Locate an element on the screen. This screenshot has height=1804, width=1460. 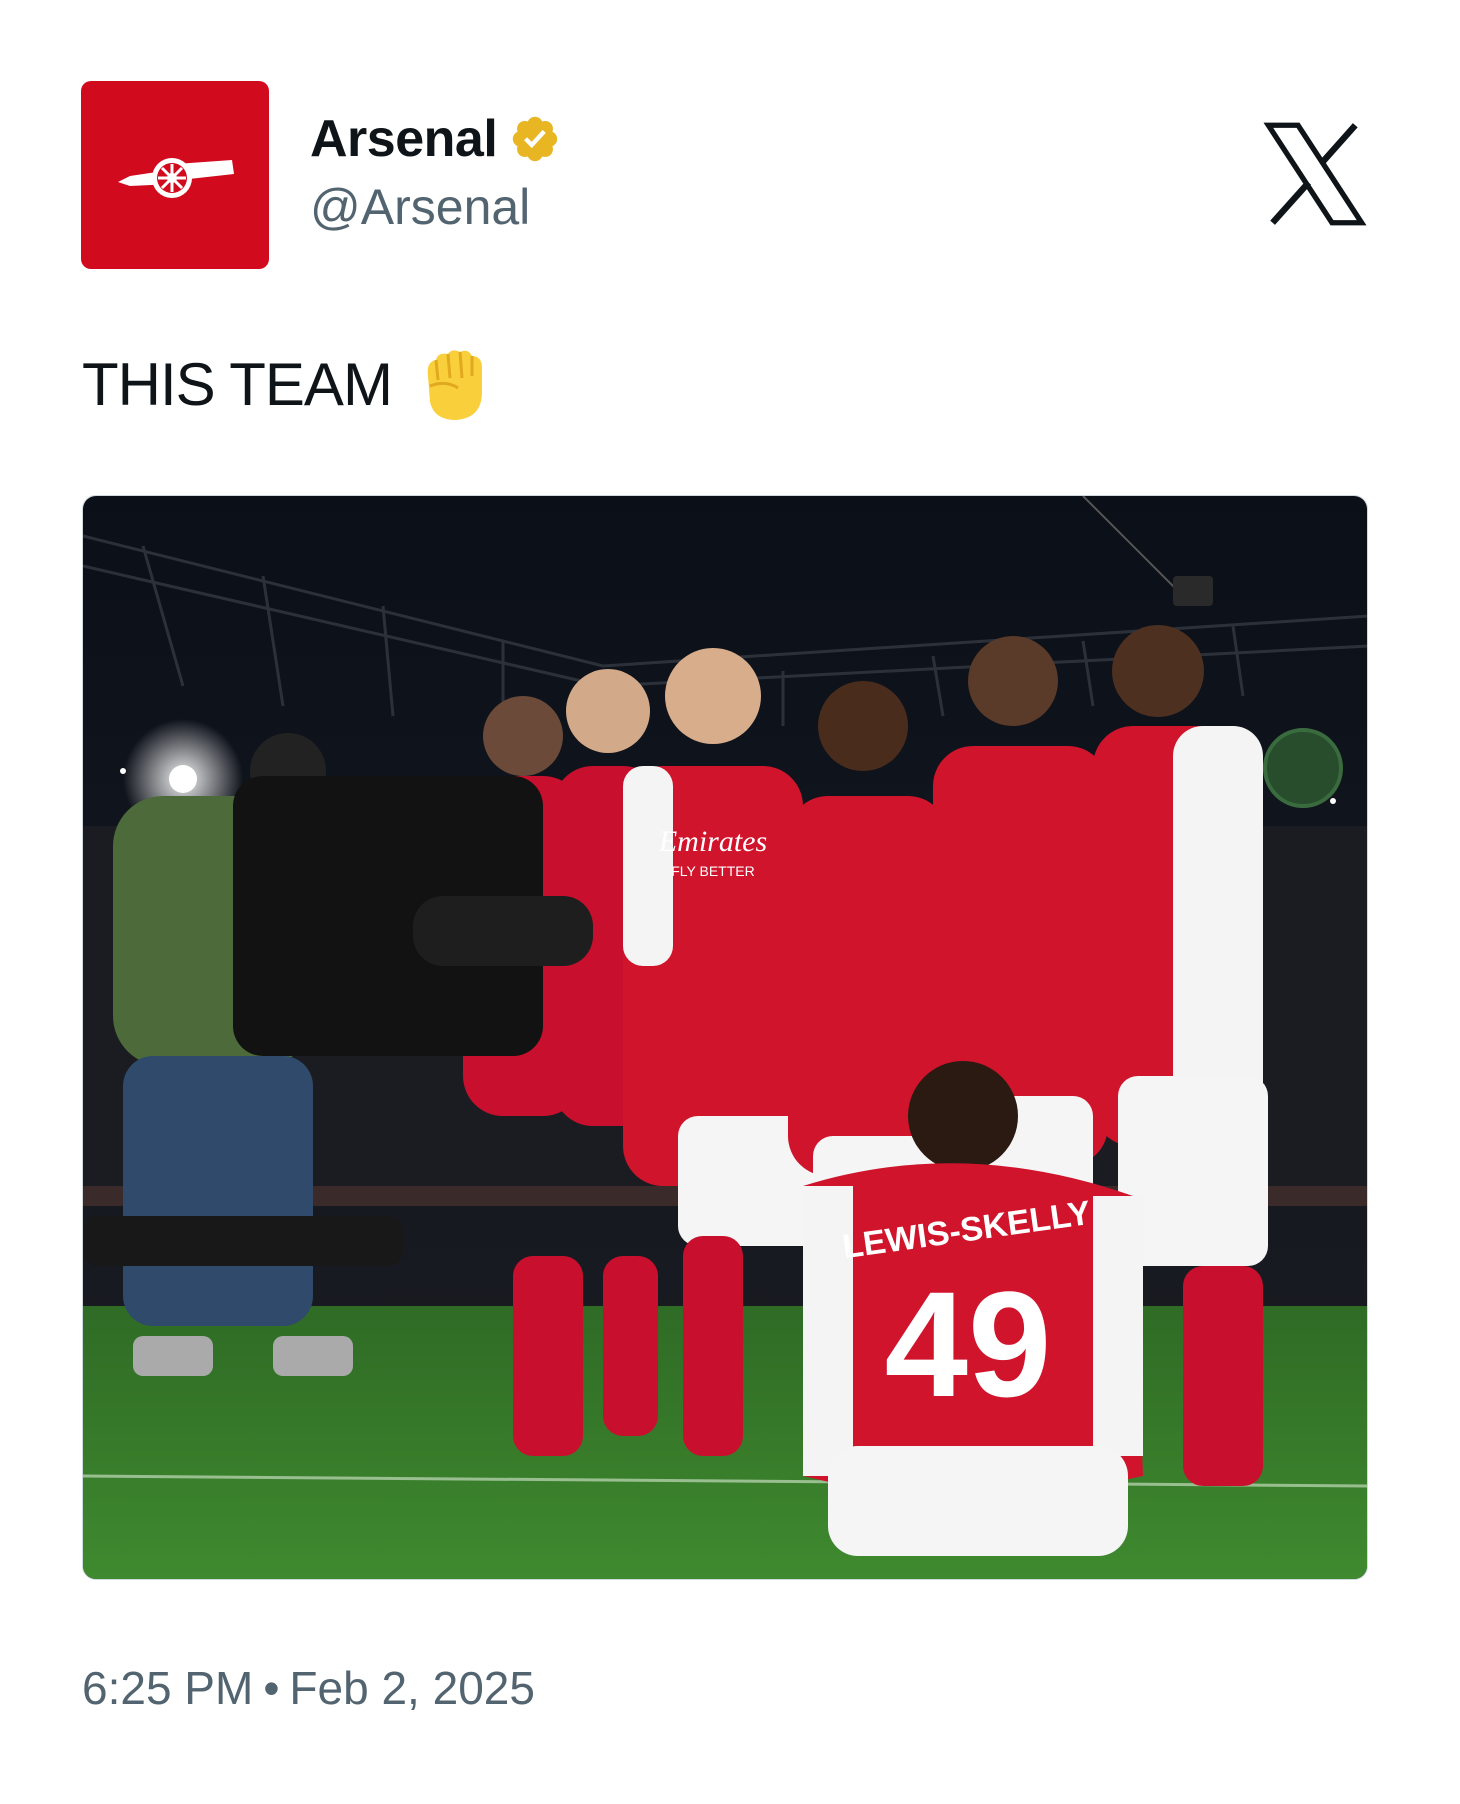
post-date: Feb 2, 2025 is located at coordinates (412, 1688).